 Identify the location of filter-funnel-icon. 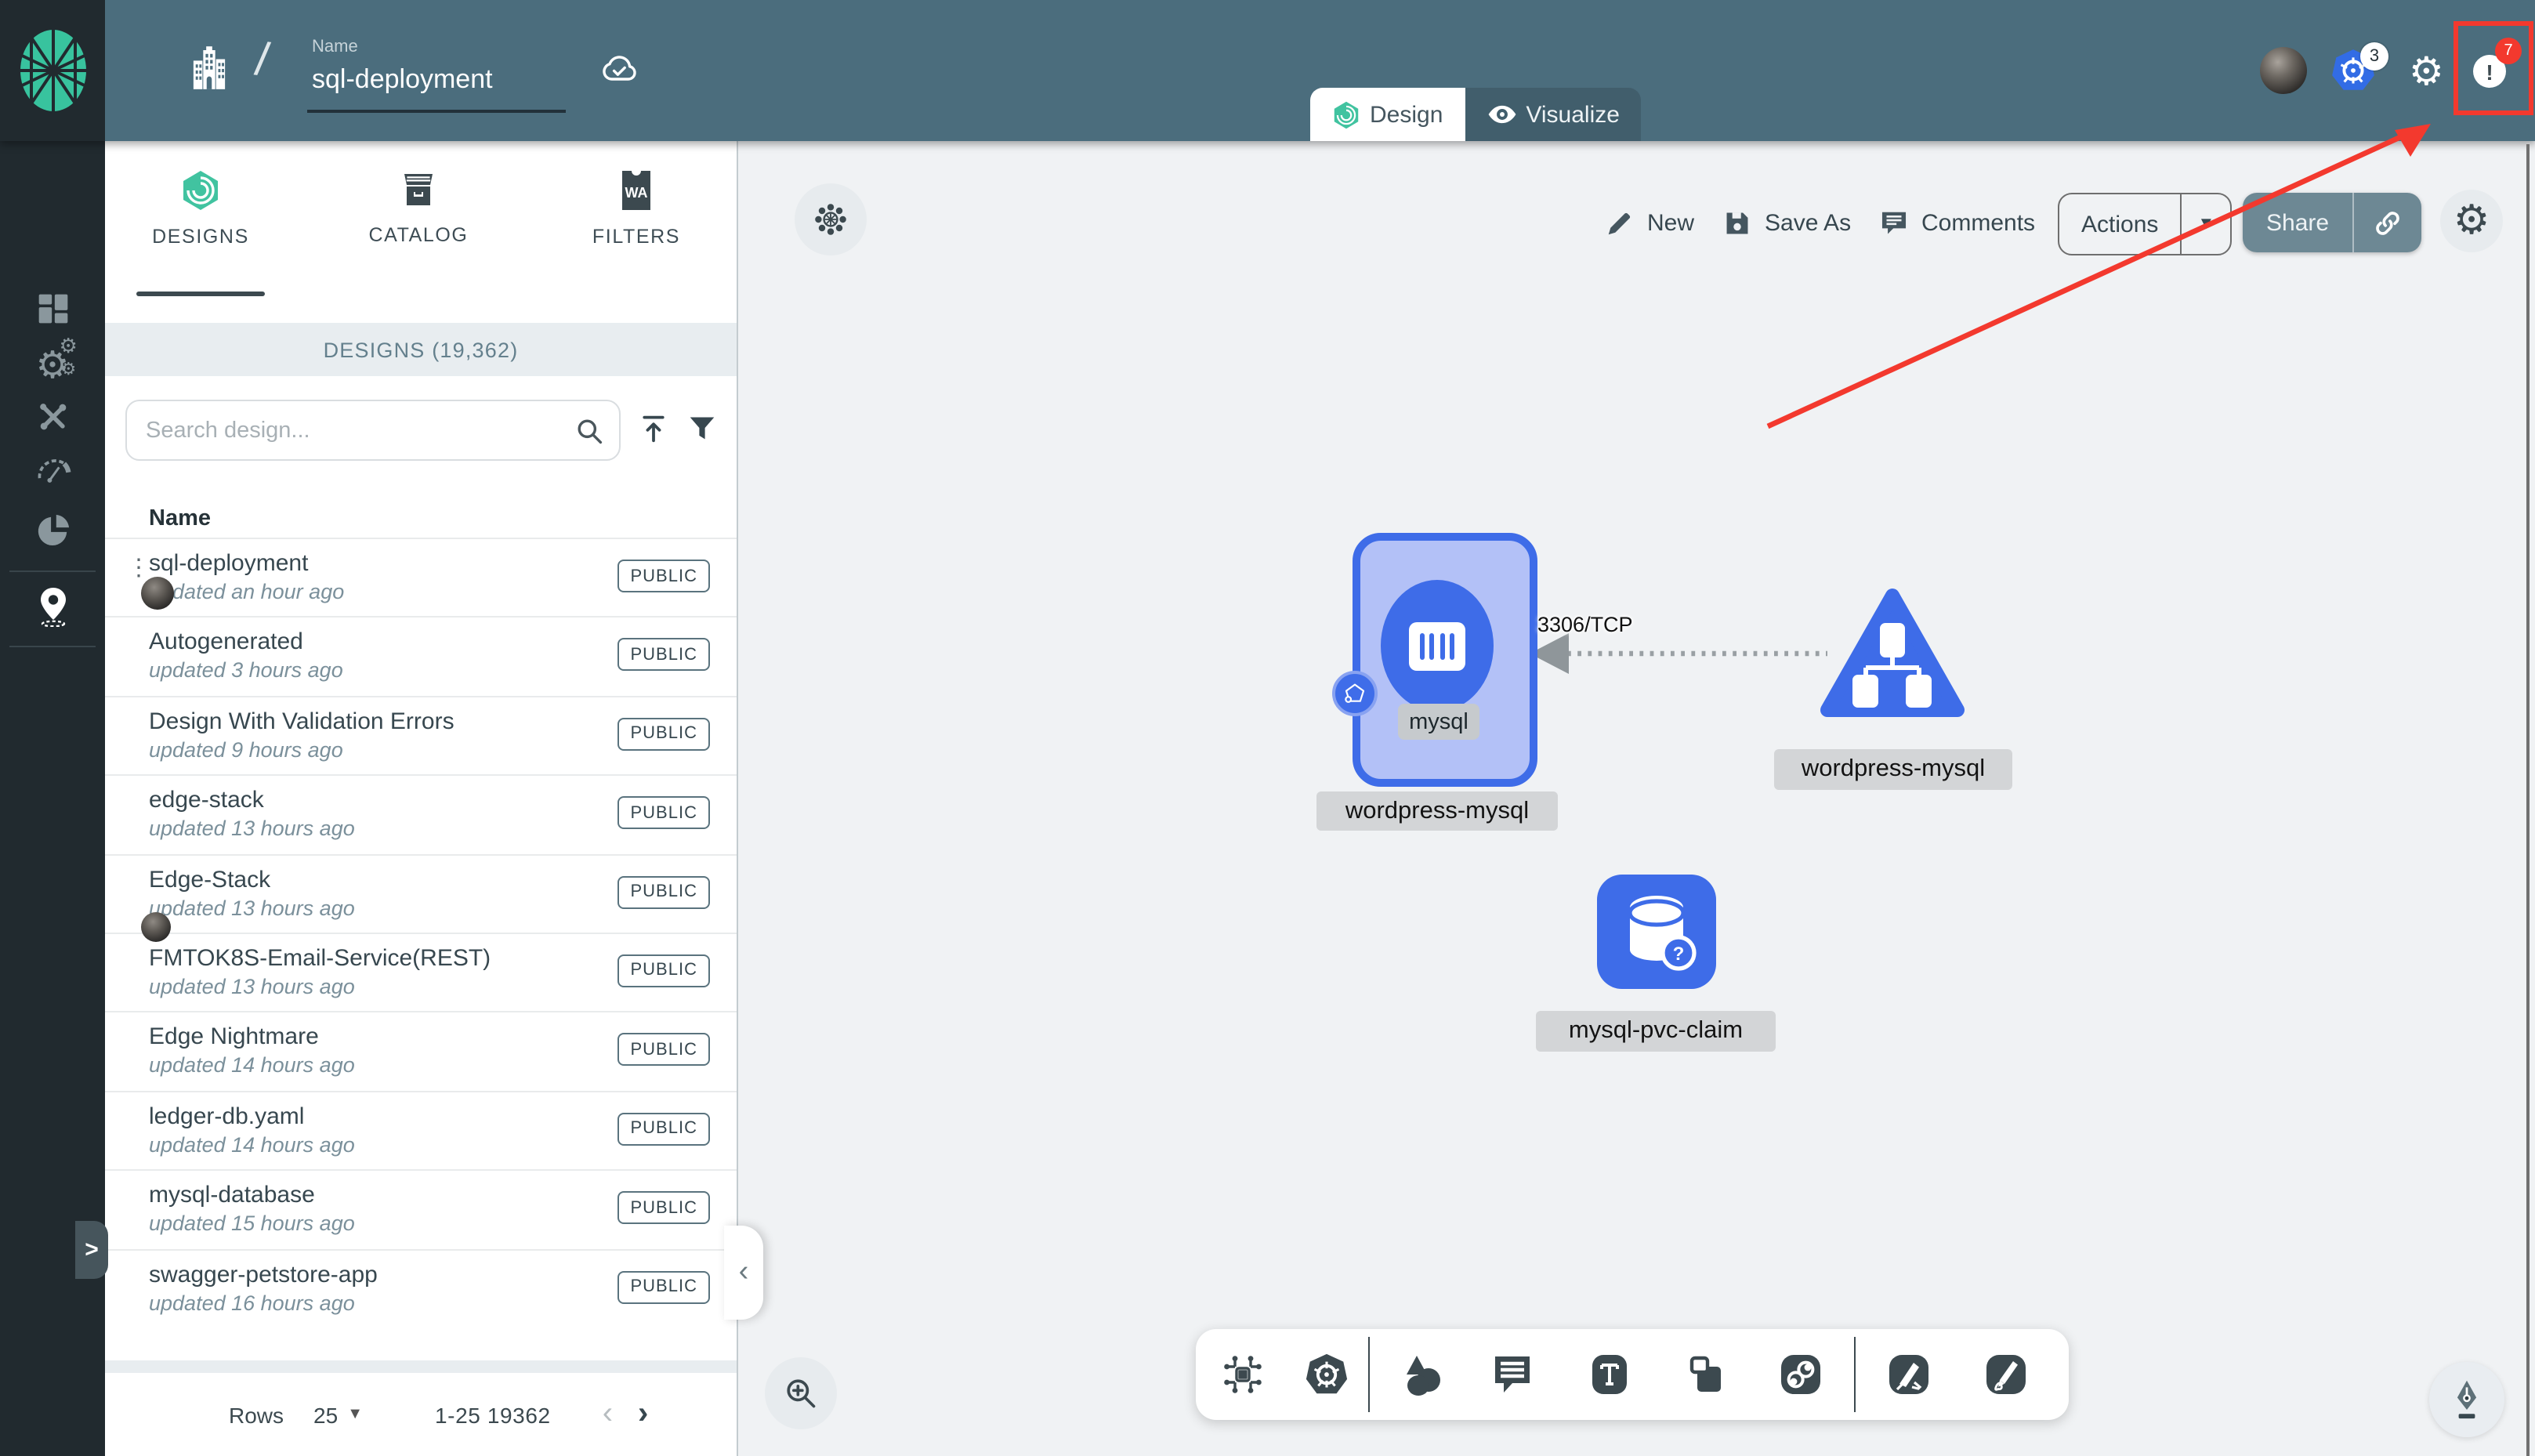
(702, 428).